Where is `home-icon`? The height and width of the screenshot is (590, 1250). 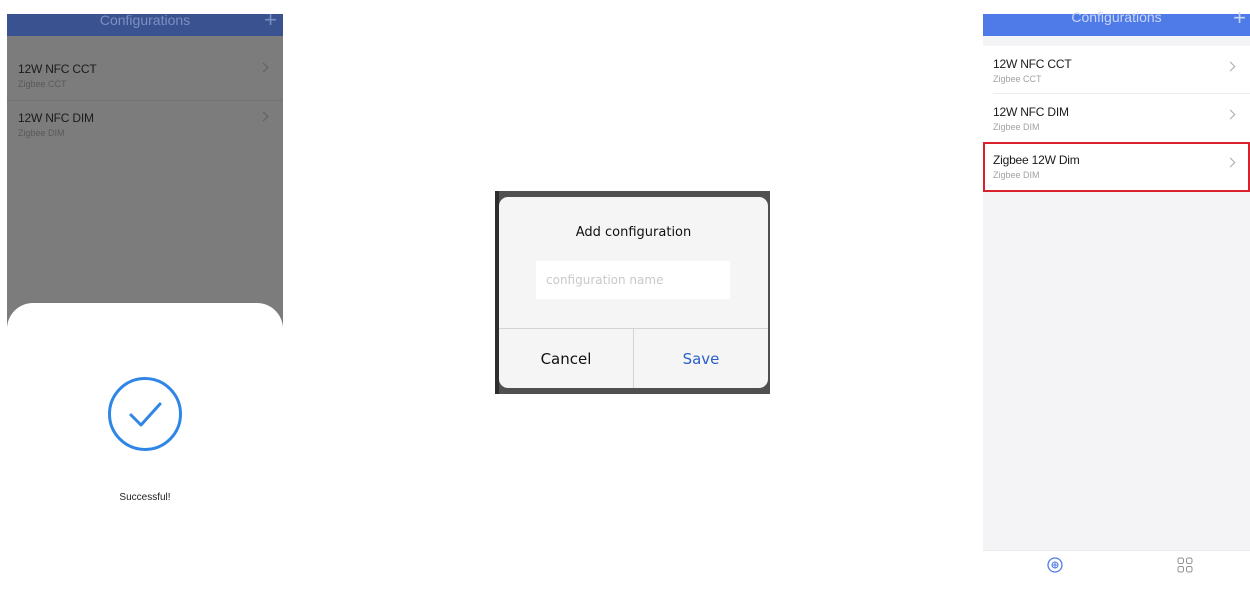
home-icon is located at coordinates (1055, 565).